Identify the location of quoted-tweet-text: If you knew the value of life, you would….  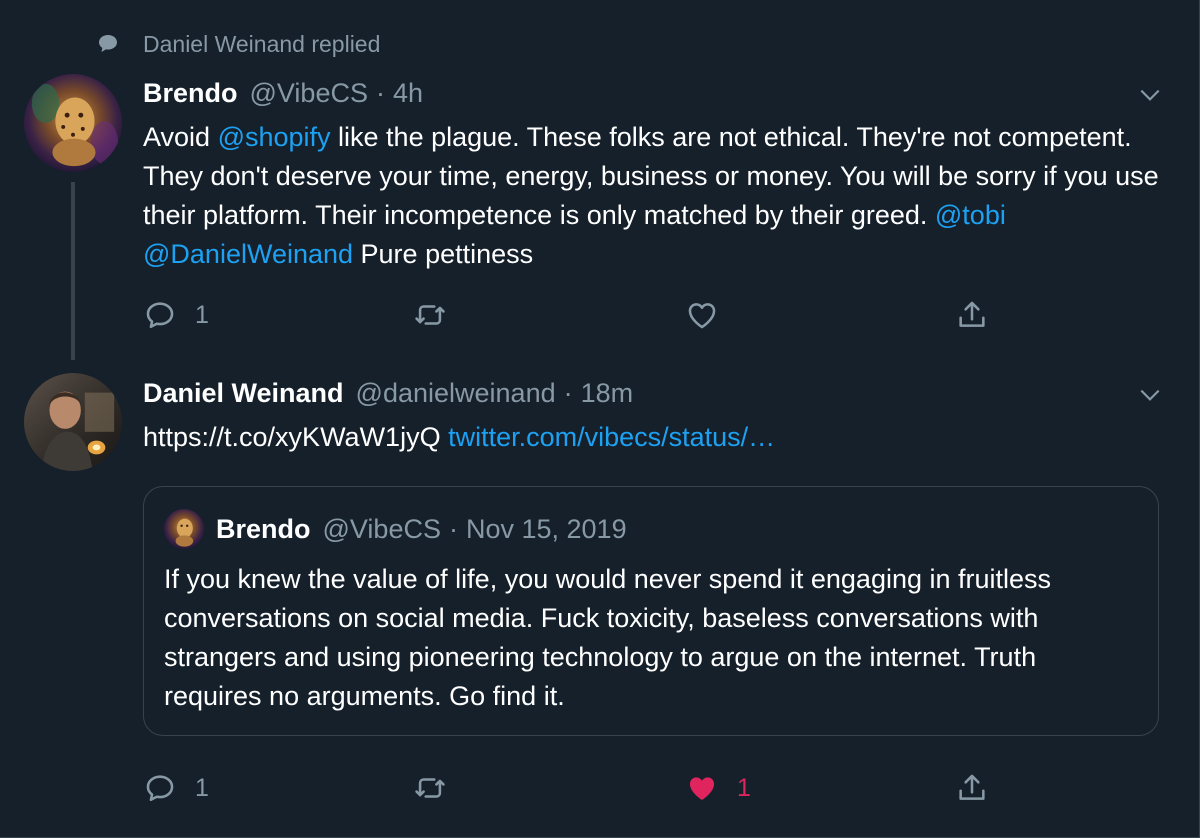
(608, 637).